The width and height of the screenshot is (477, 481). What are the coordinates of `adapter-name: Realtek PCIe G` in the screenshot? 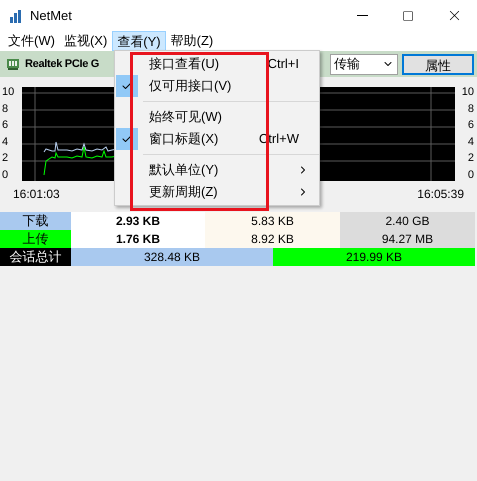 It's located at (62, 64).